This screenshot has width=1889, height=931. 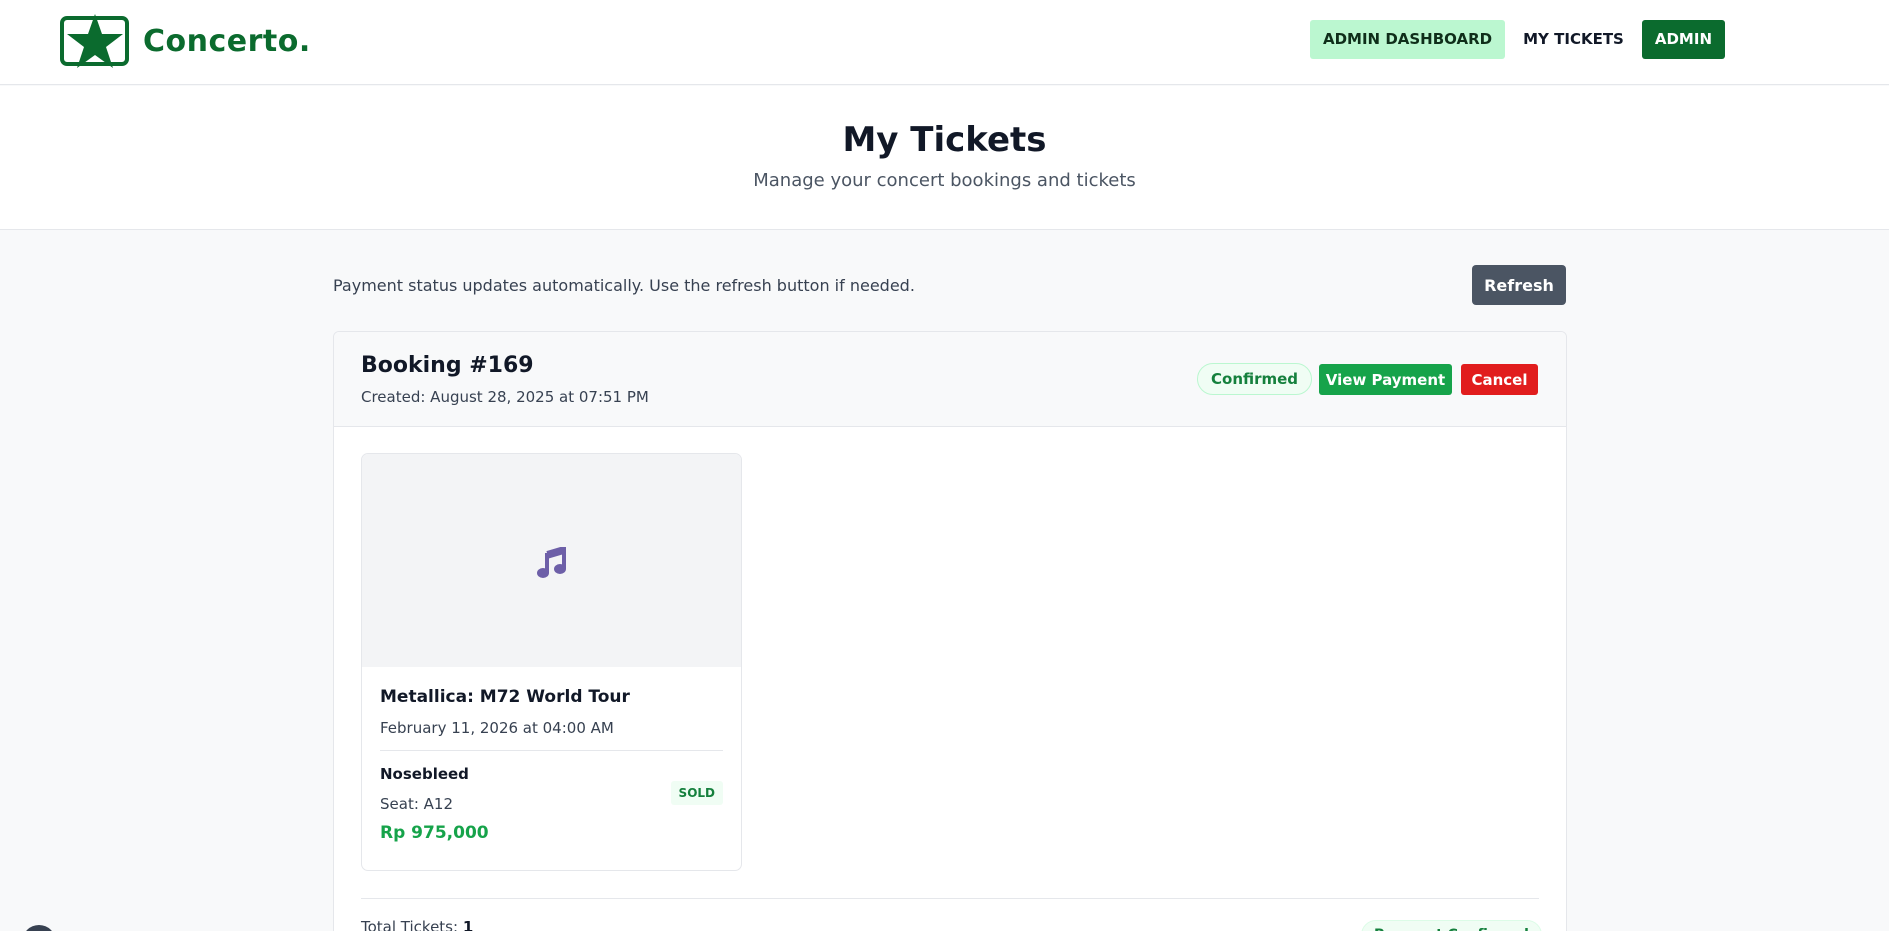 I want to click on nav-links: ADMIN DASHBOARD MY TICKETS ADMIN, so click(x=1517, y=39).